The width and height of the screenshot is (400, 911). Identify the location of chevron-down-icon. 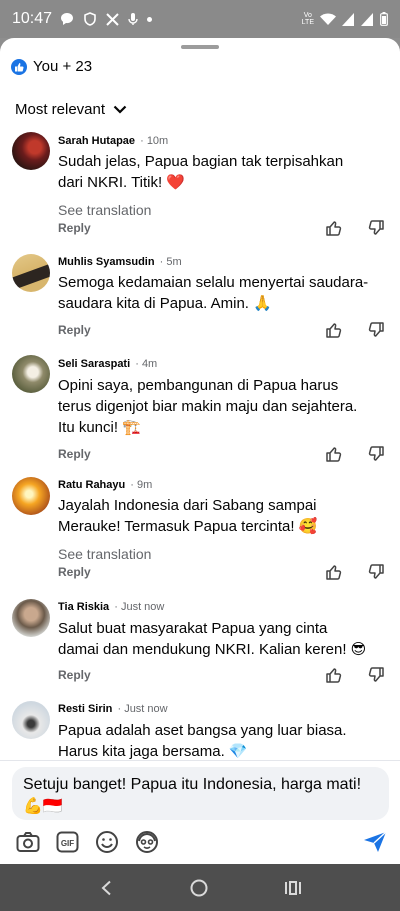
(120, 109).